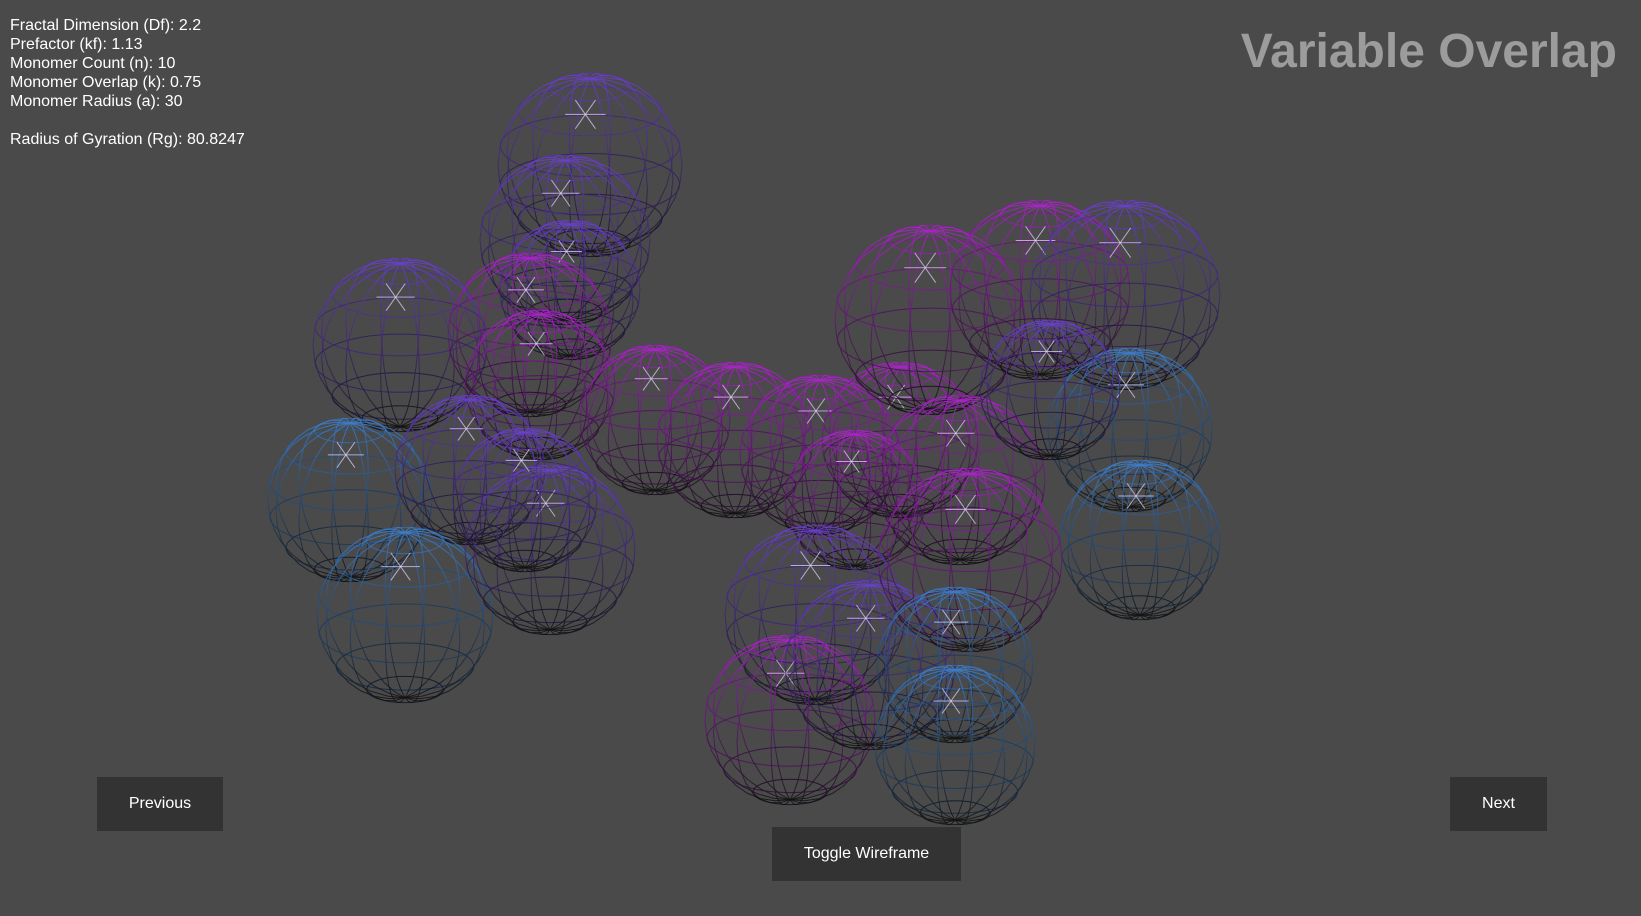 The width and height of the screenshot is (1641, 916). Describe the element at coordinates (1428, 51) in the screenshot. I see `page-title: Variable Overlap` at that location.